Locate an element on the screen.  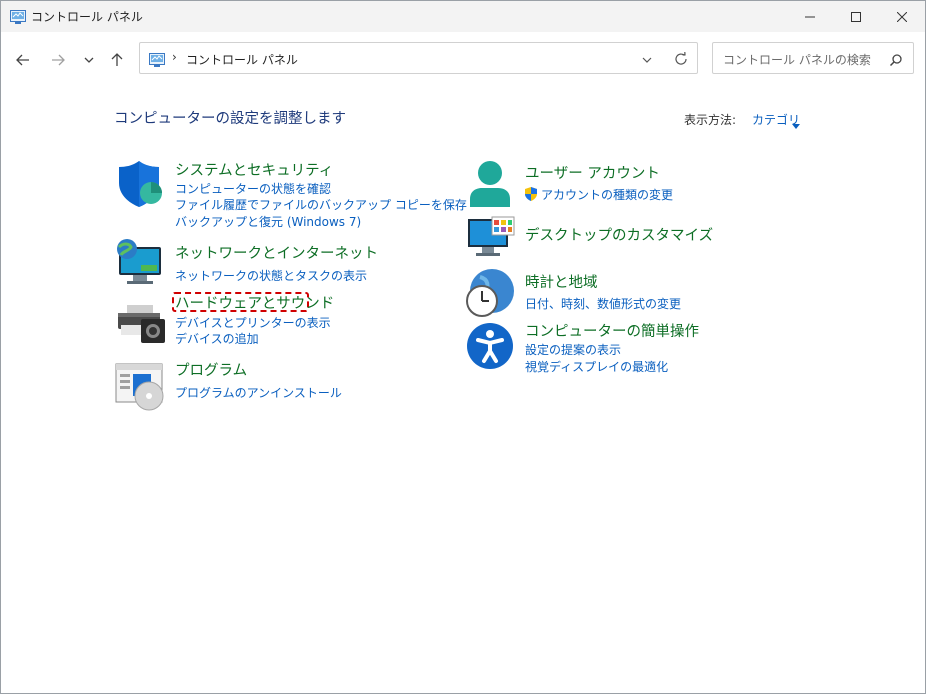
refresh-icon is located at coordinates (681, 58).